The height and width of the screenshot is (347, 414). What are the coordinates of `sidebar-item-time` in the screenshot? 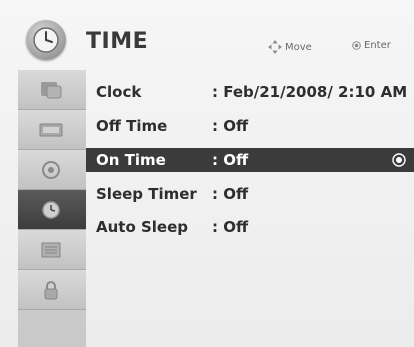 It's located at (52, 210).